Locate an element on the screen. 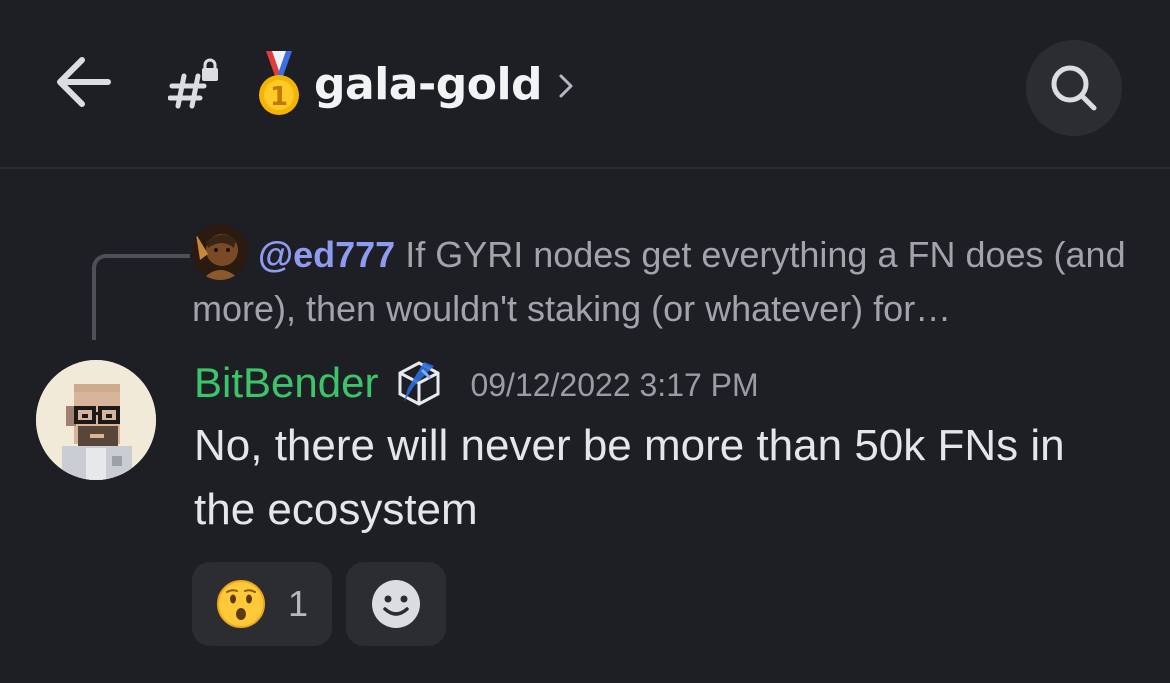  reply-connector is located at coordinates (141, 297).